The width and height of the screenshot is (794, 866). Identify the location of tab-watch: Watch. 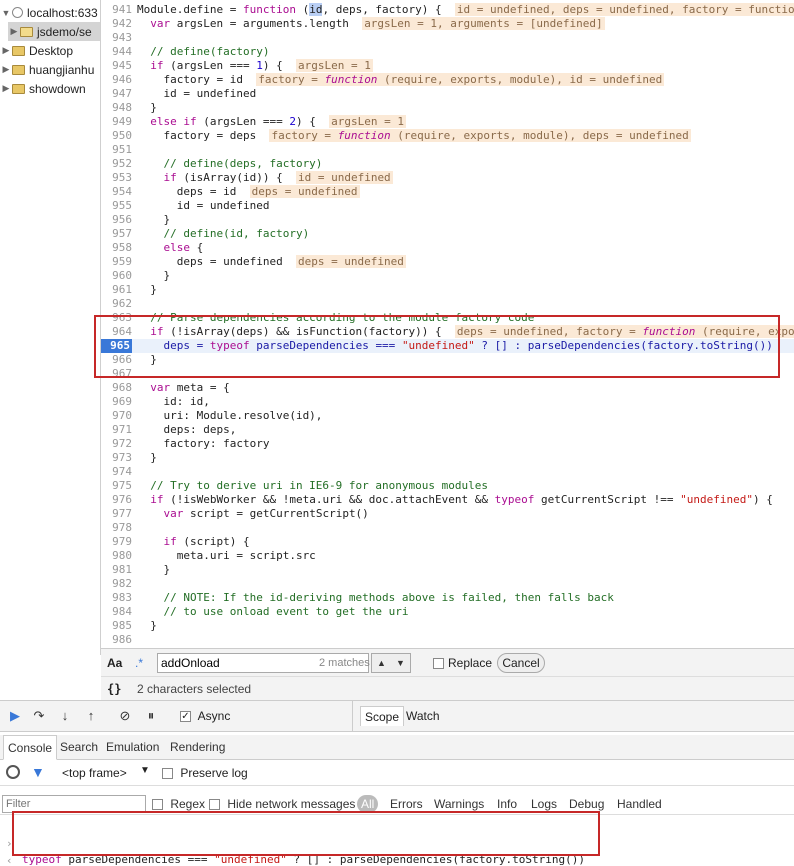
(423, 716).